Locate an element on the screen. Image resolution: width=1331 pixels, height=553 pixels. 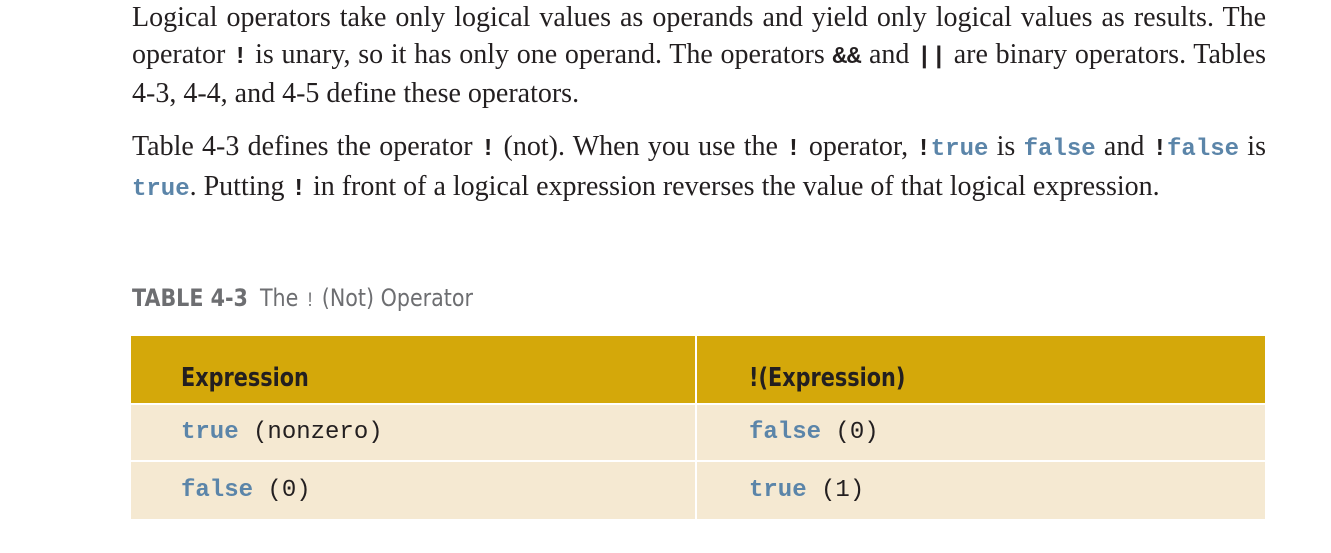
table-title-after: (Not) Operator is located at coordinates (394, 298).